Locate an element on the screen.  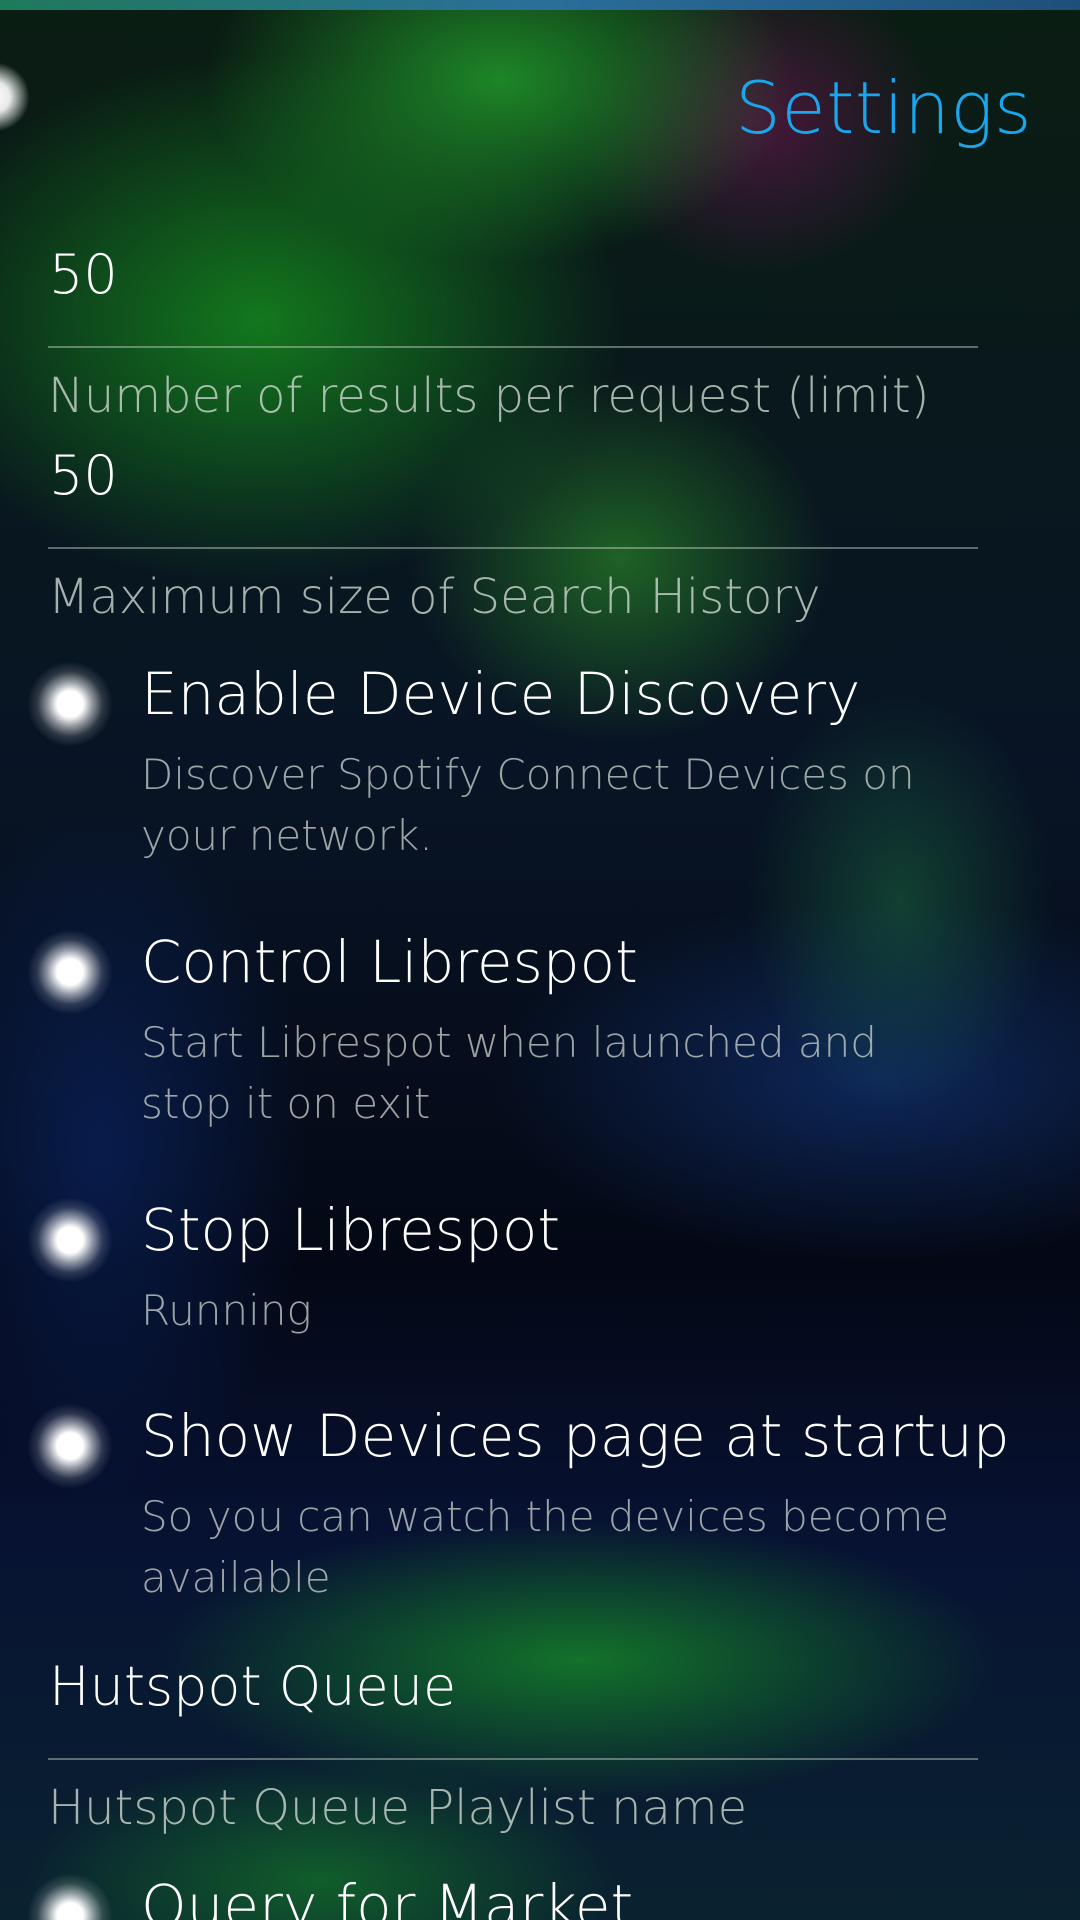
results-limit-input: 50 is located at coordinates (513, 275).